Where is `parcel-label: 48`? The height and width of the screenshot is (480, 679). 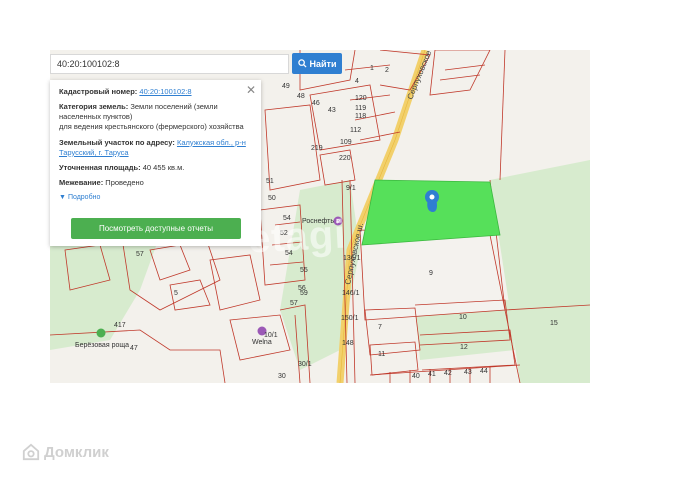
parcel-label: 48 is located at coordinates (301, 96).